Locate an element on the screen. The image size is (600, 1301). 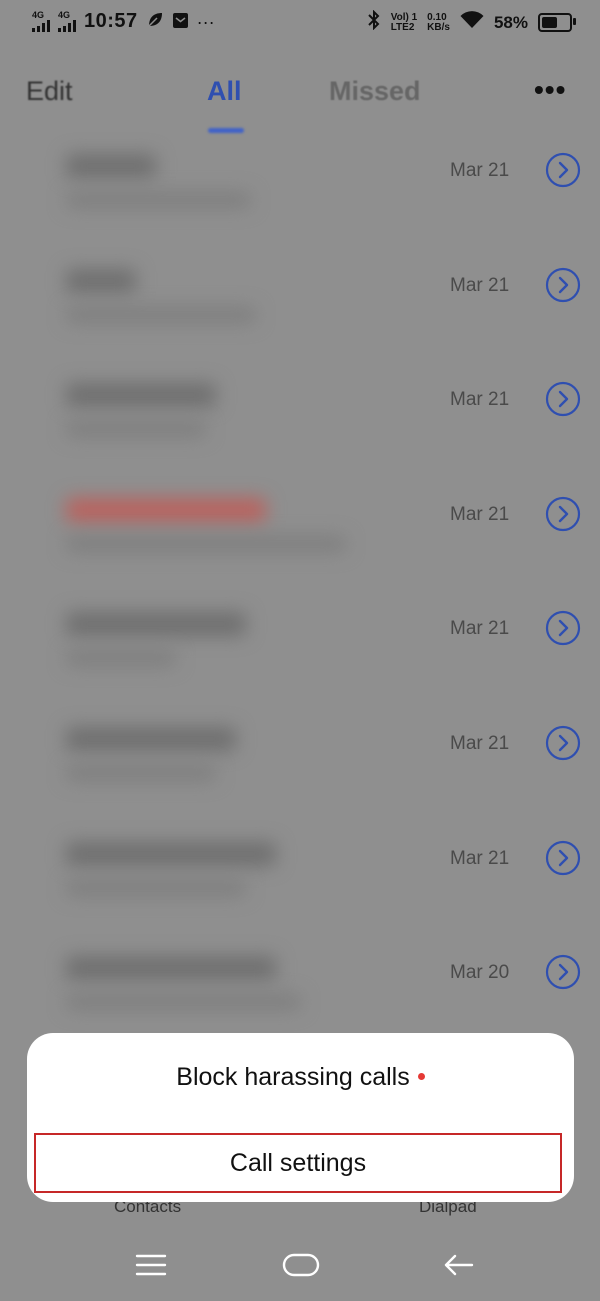
sim1-signal: 4G is located at coordinates (41, 21).